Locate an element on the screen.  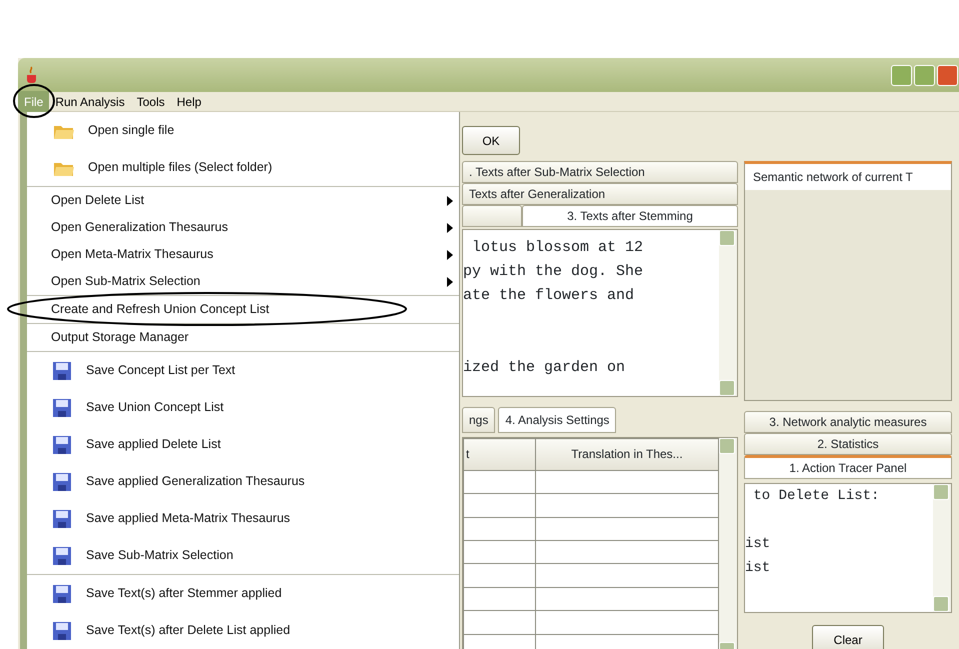
clear-button: Clear is located at coordinates (848, 637).